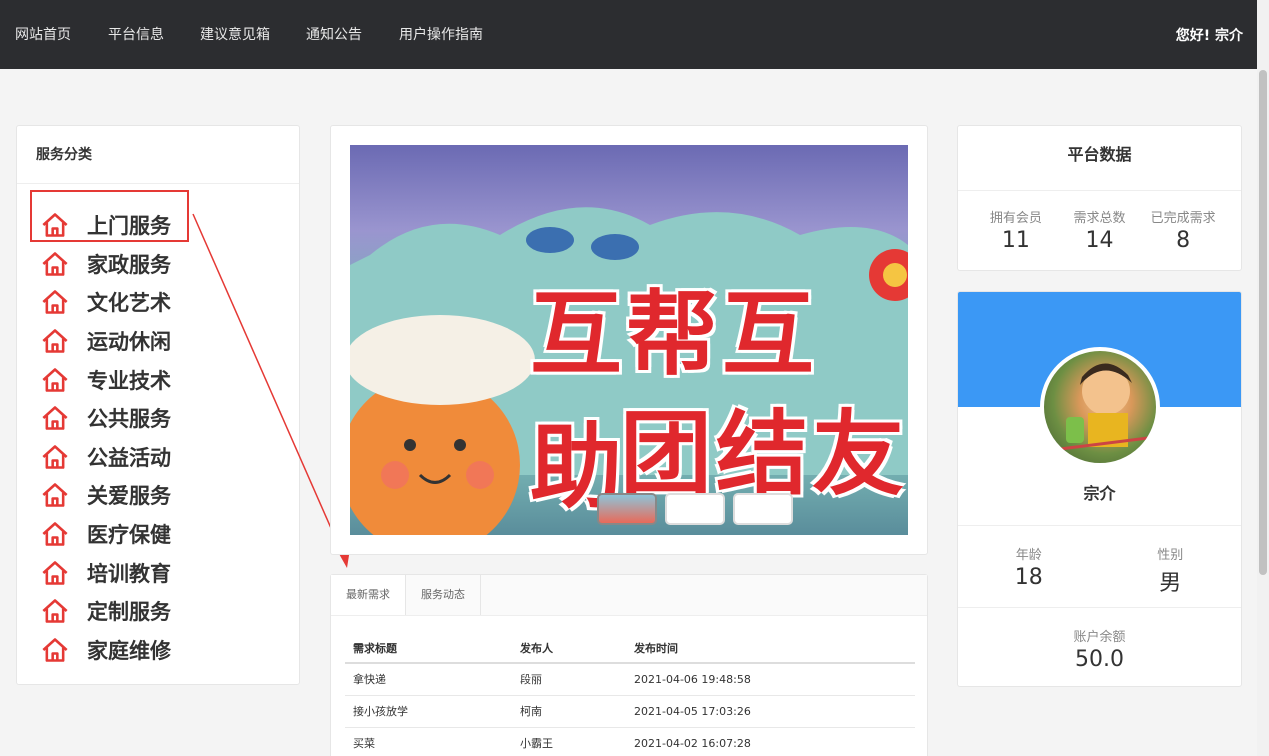 The width and height of the screenshot is (1269, 756). I want to click on stat-demands-label: 需求总数, so click(1099, 218).